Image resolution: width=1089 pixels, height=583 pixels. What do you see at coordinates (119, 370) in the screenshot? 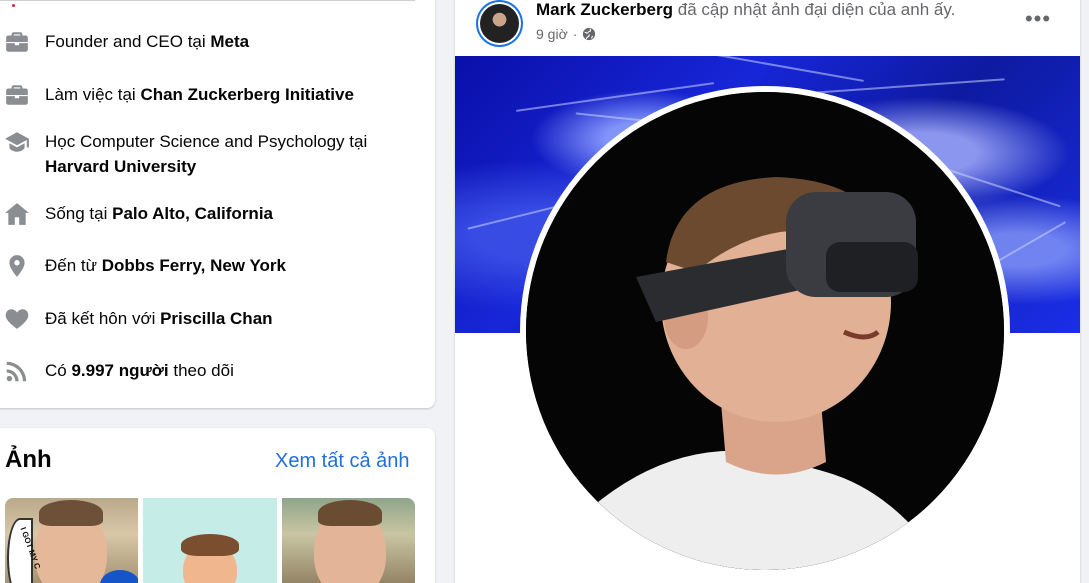
I see `intro-link-followers: 9.997 người` at bounding box center [119, 370].